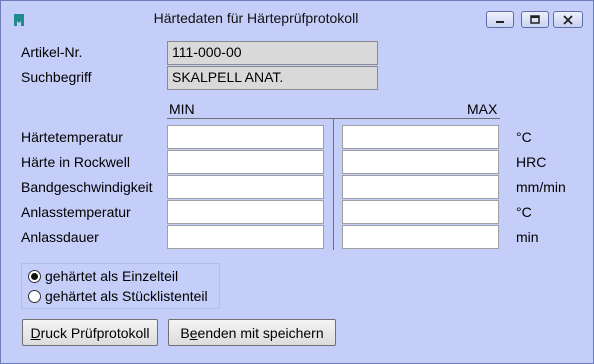 The height and width of the screenshot is (364, 594). Describe the element at coordinates (245, 162) in the screenshot. I see `haerte-rockwell-min-input` at that location.